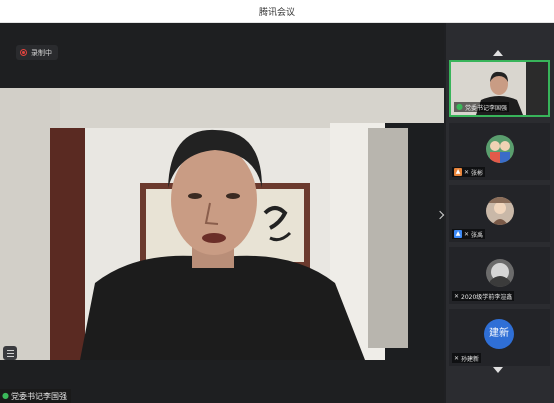 This screenshot has height=403, width=554. What do you see at coordinates (498, 370) in the screenshot?
I see `scroll-down-icon` at bounding box center [498, 370].